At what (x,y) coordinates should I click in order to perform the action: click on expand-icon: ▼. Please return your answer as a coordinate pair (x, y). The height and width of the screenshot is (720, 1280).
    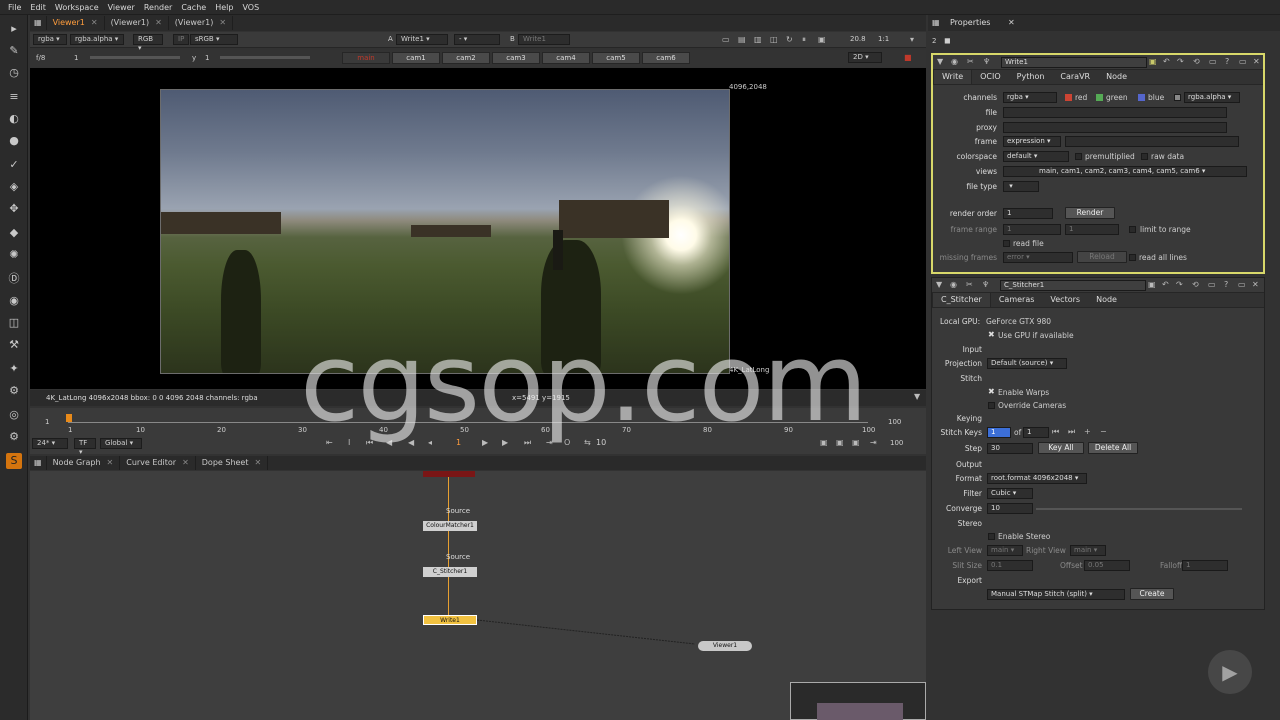
    Looking at the image, I should click on (917, 396).